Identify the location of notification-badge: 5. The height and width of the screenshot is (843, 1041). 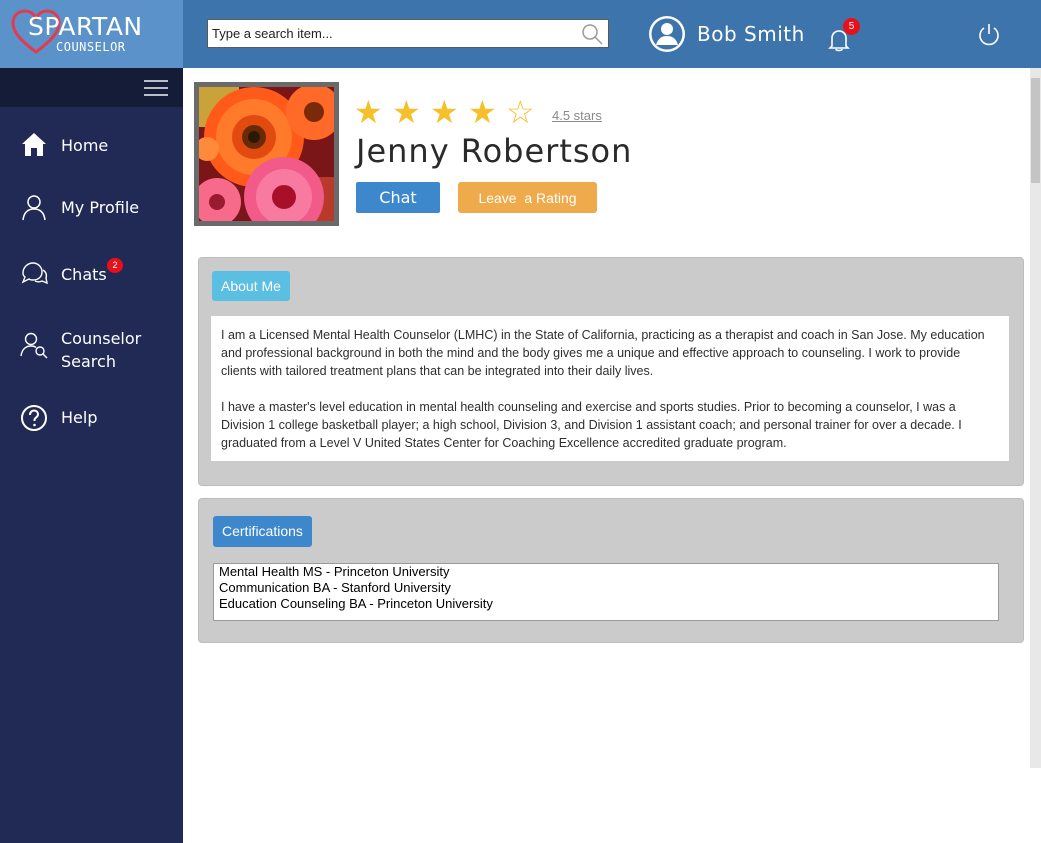
(851, 26).